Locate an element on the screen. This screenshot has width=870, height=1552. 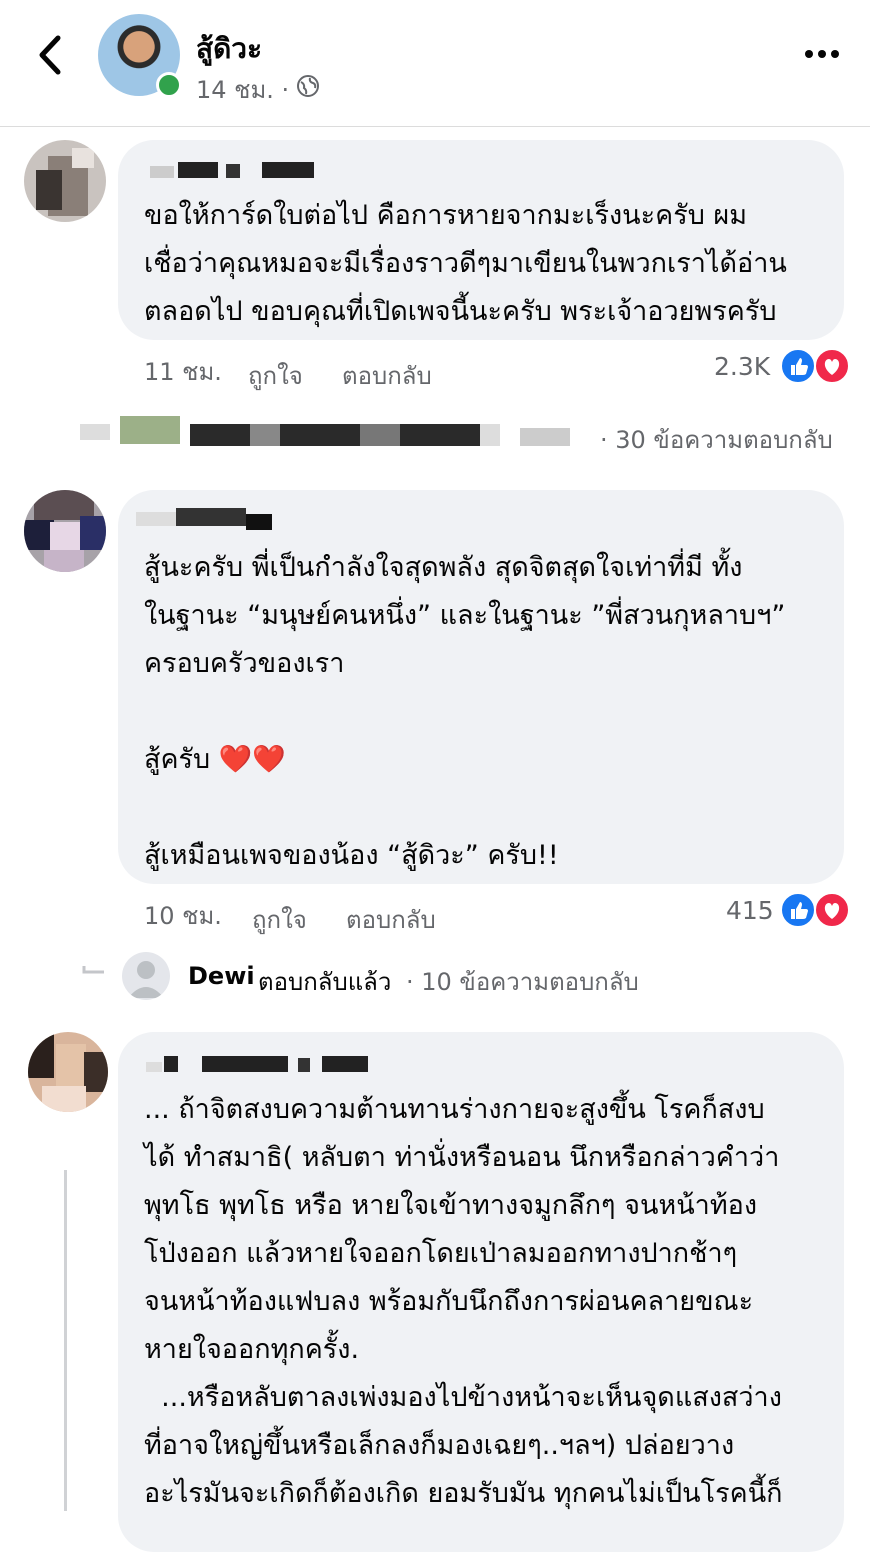
reply-author: Dewi is located at coordinates (221, 976).